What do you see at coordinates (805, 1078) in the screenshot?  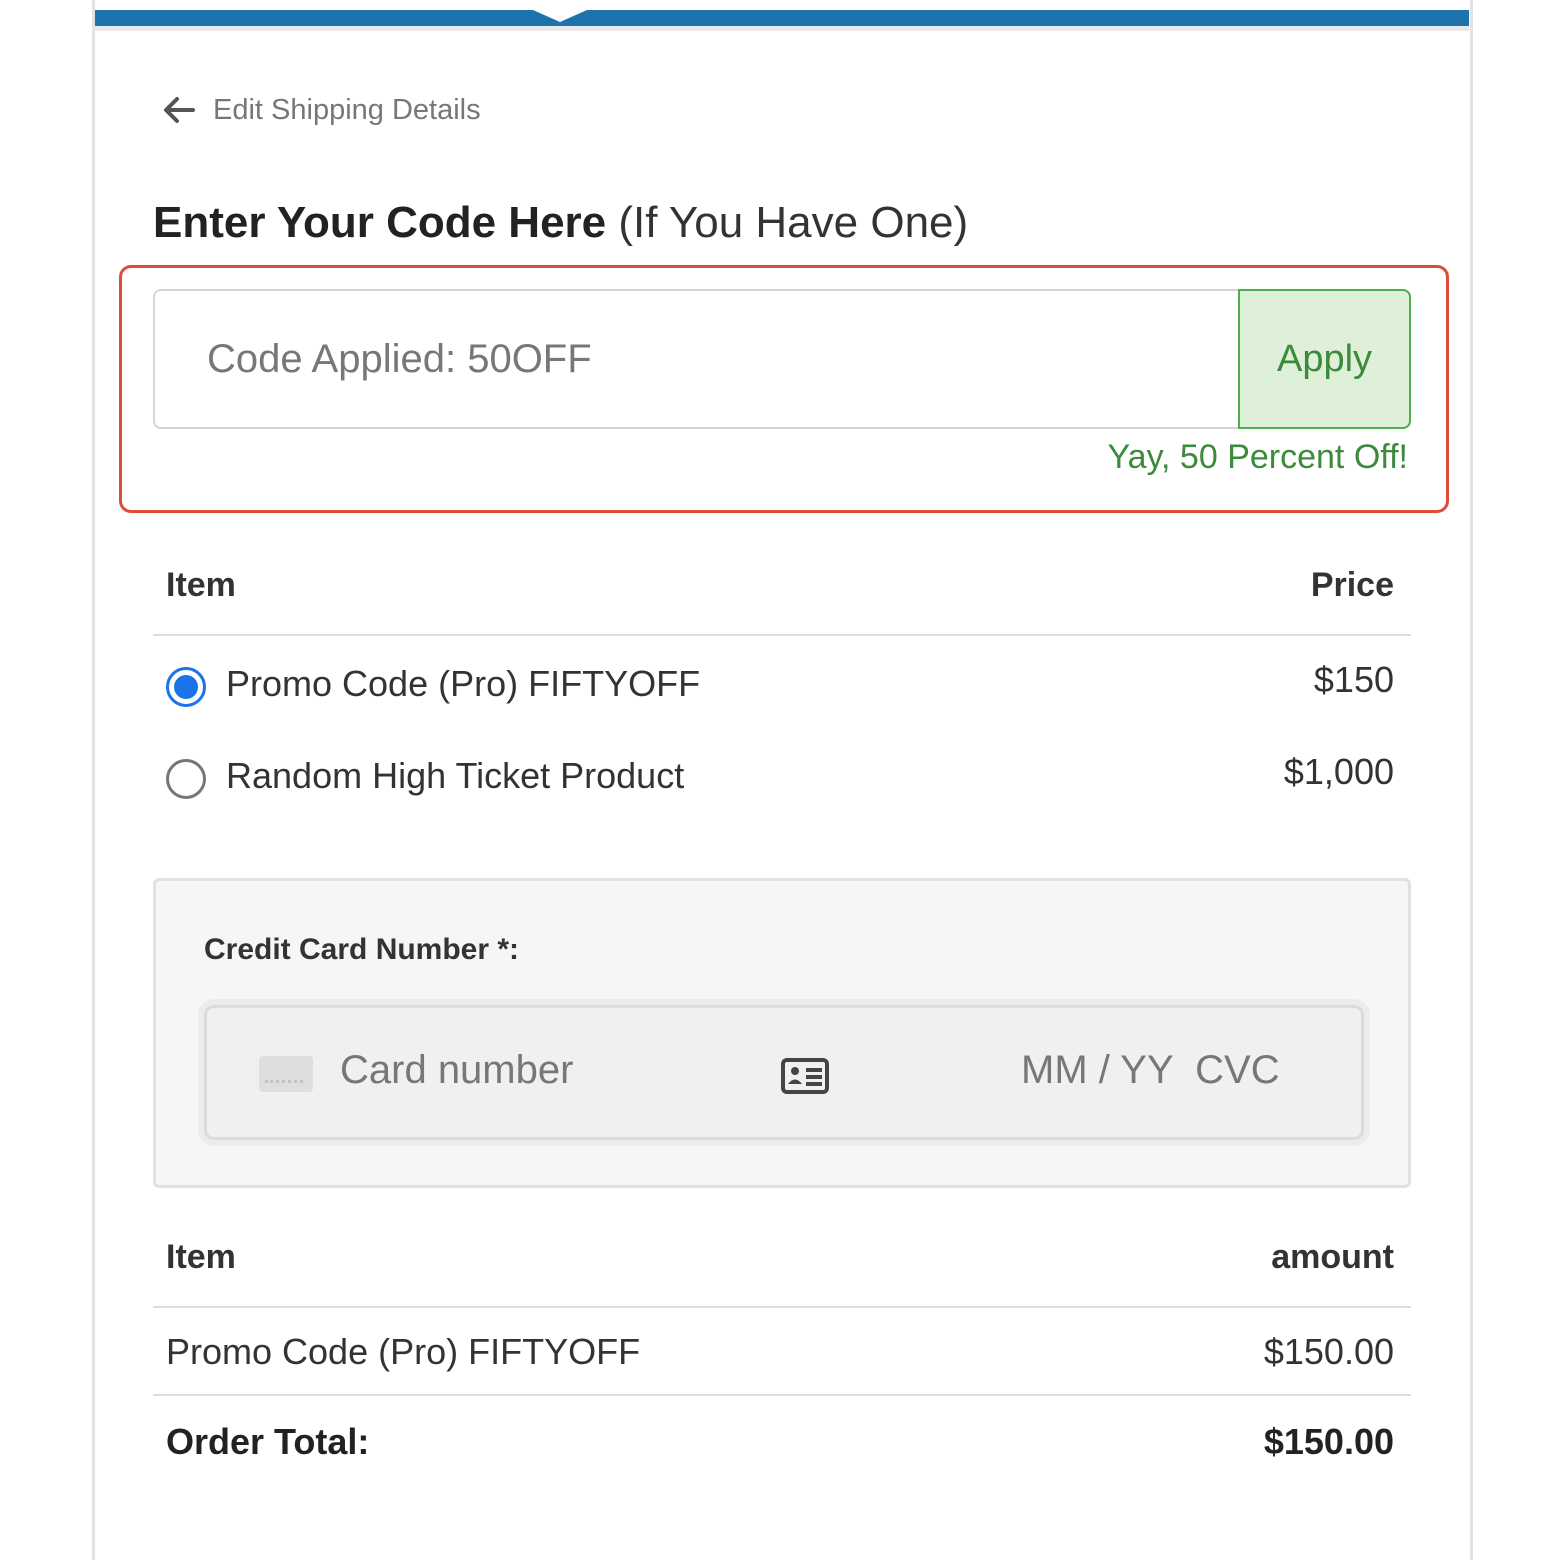 I see `contact-card-icon` at bounding box center [805, 1078].